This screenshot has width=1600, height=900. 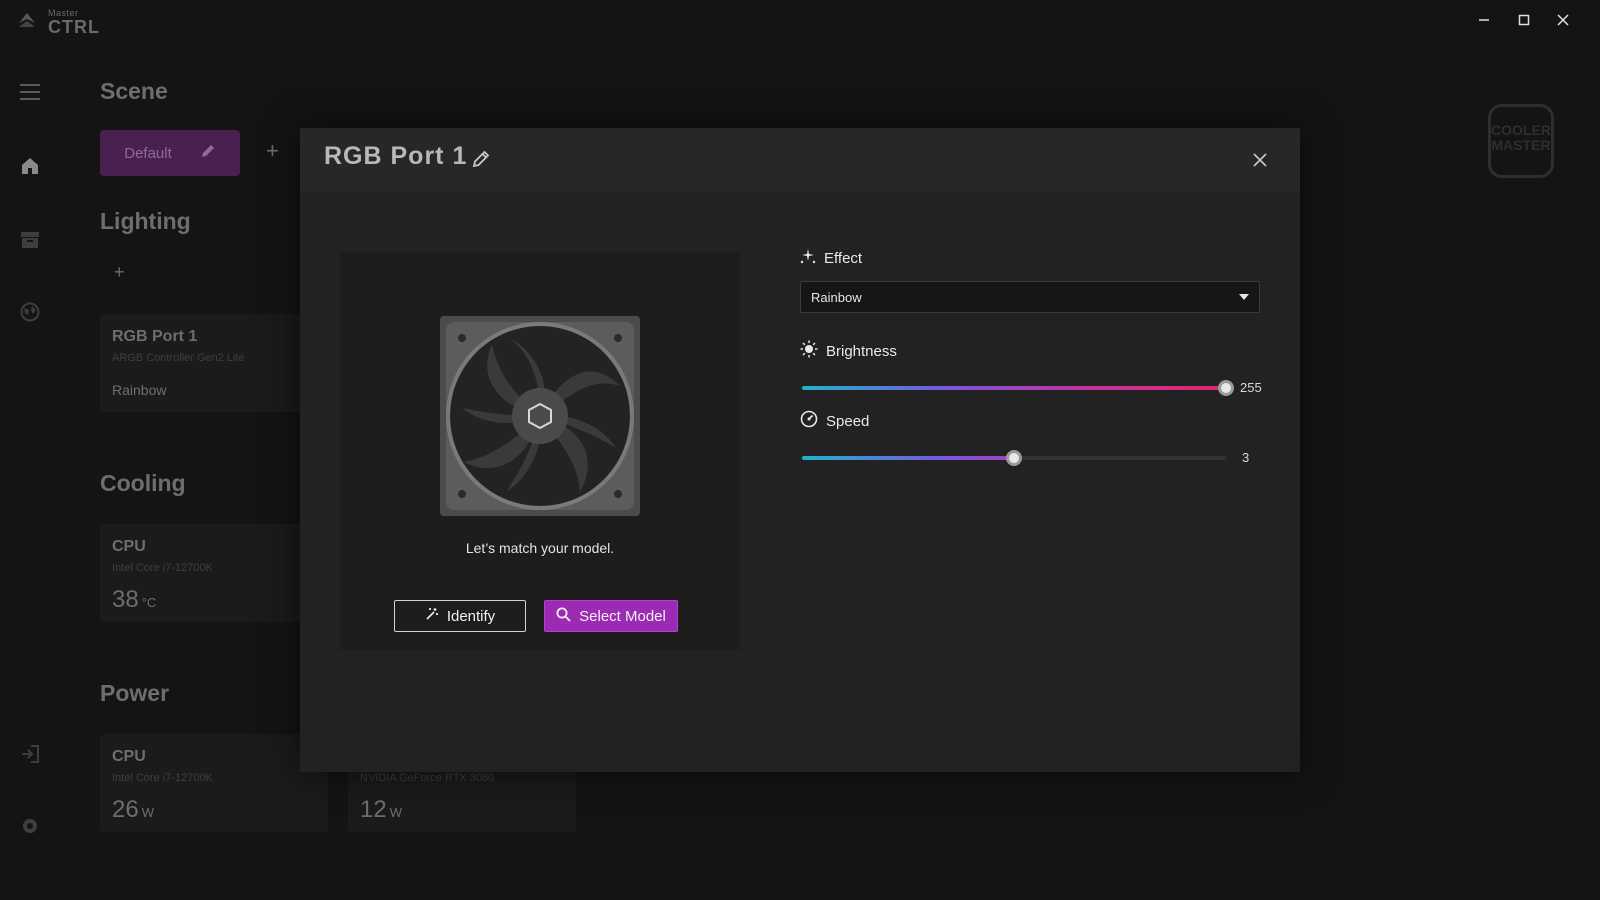 I want to click on speed-slider-fill, so click(x=908, y=458).